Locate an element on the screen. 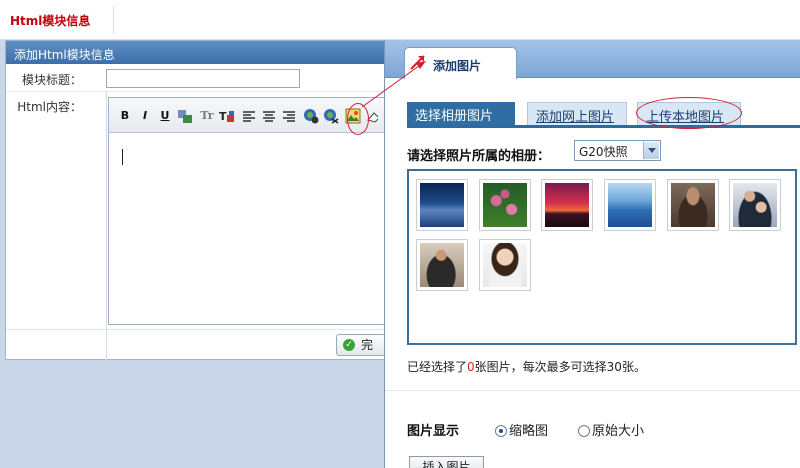 The image size is (800, 468). display-label: 图片显示 is located at coordinates (433, 431).